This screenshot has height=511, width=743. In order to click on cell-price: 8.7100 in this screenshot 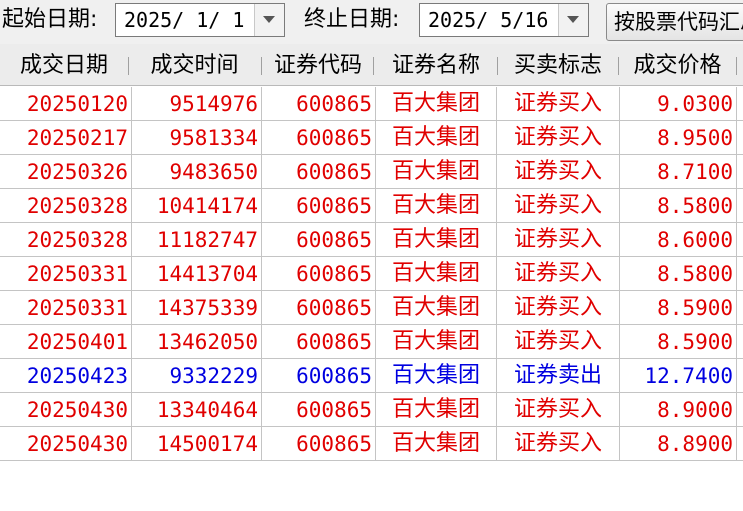, I will do `click(678, 171)`.